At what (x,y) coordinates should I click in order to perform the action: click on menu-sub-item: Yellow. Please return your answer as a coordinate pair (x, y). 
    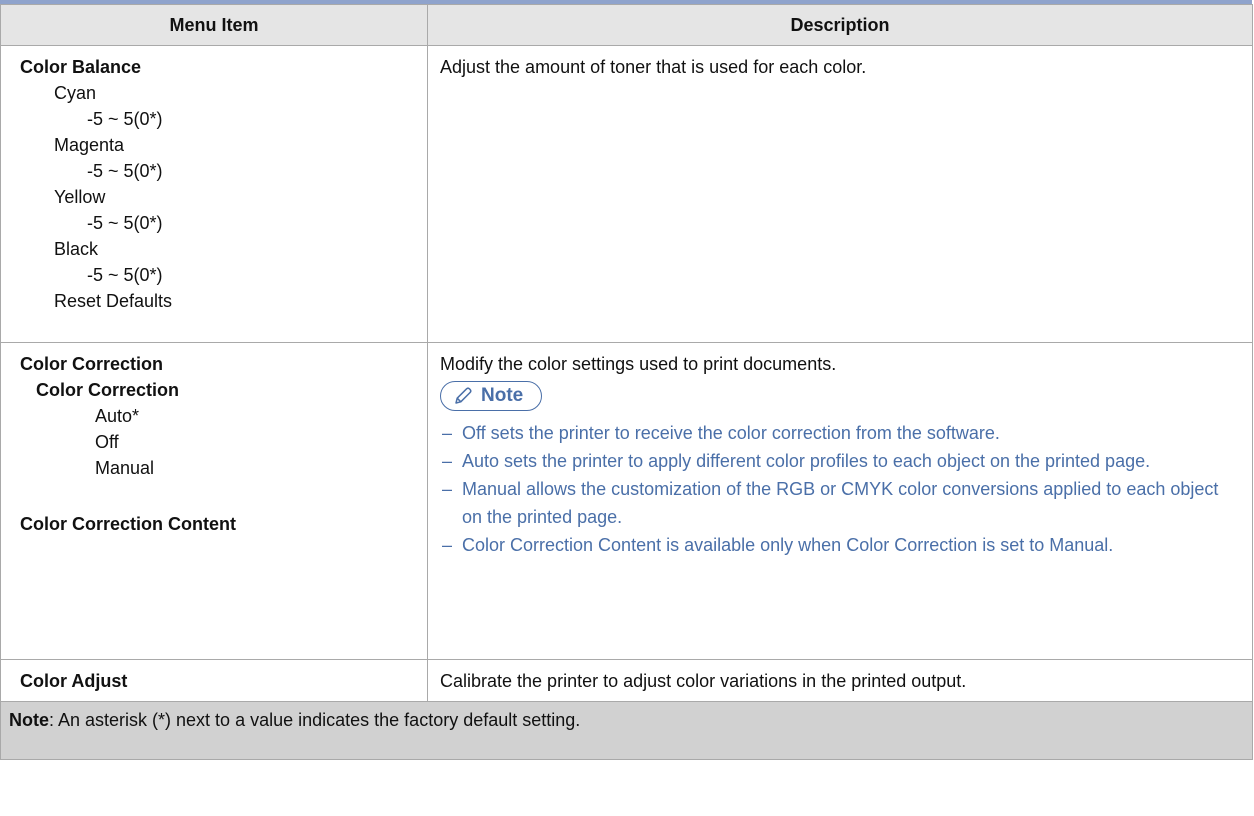
    Looking at the image, I should click on (80, 197).